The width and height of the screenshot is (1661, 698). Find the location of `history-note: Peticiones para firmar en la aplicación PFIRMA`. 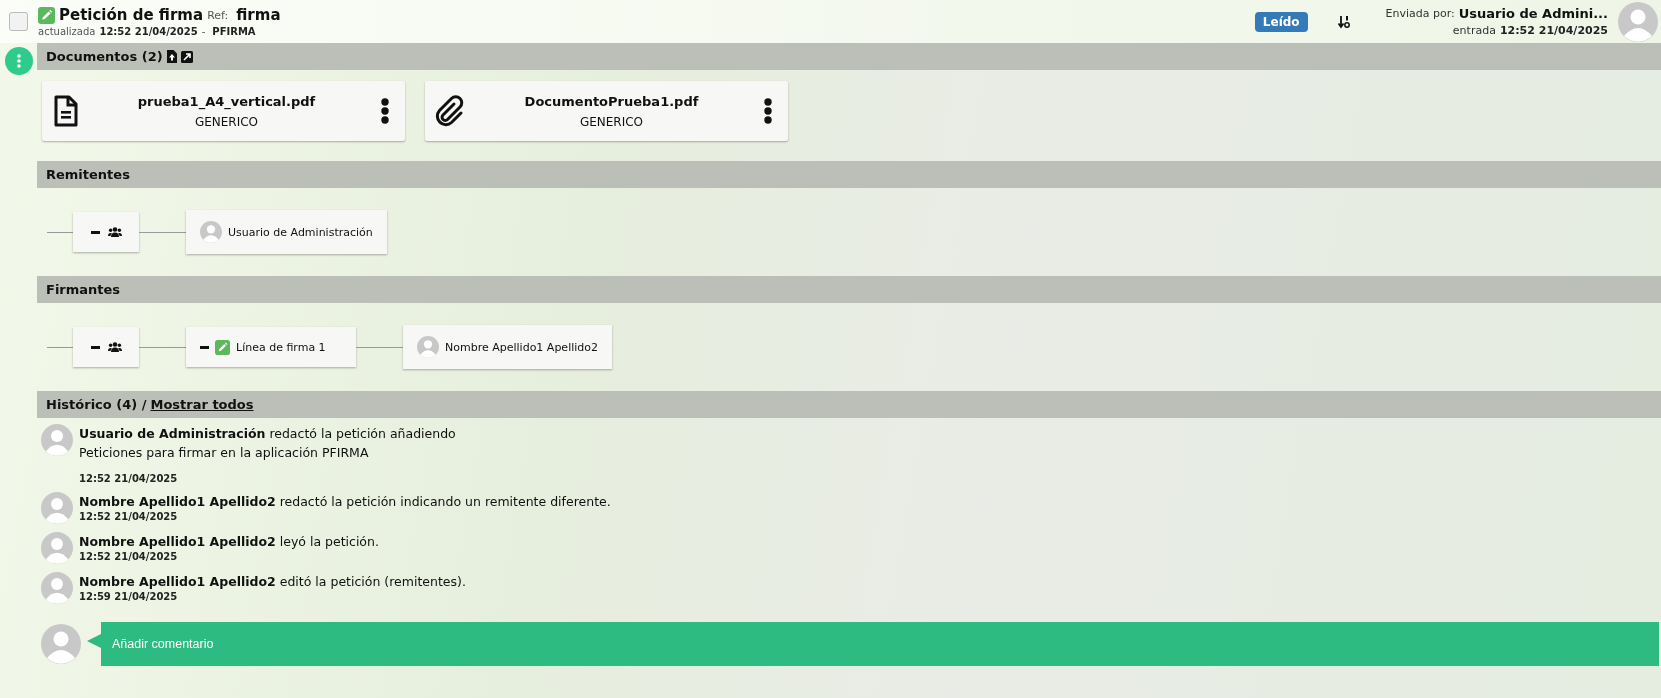

history-note: Peticiones para firmar en la aplicación PFIRMA is located at coordinates (224, 453).